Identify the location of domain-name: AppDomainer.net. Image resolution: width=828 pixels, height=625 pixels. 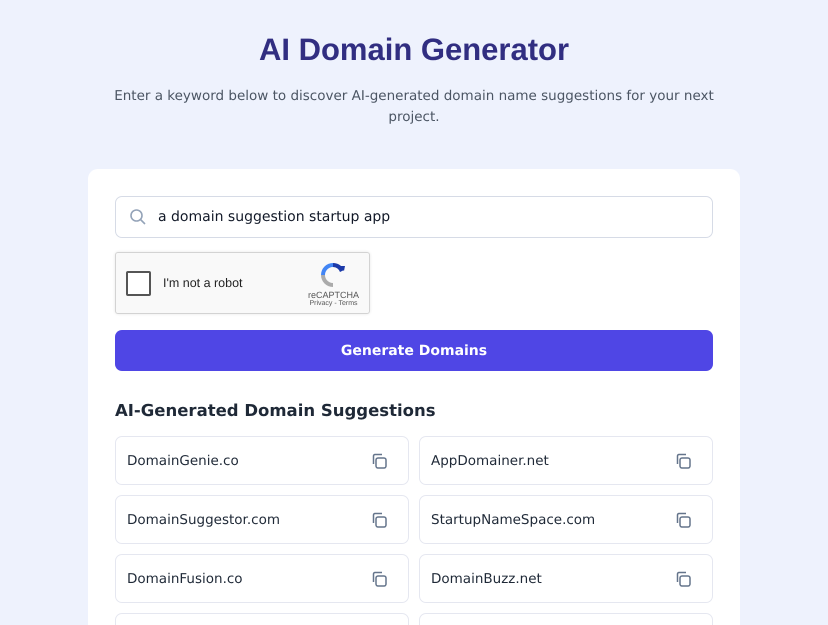
(490, 460).